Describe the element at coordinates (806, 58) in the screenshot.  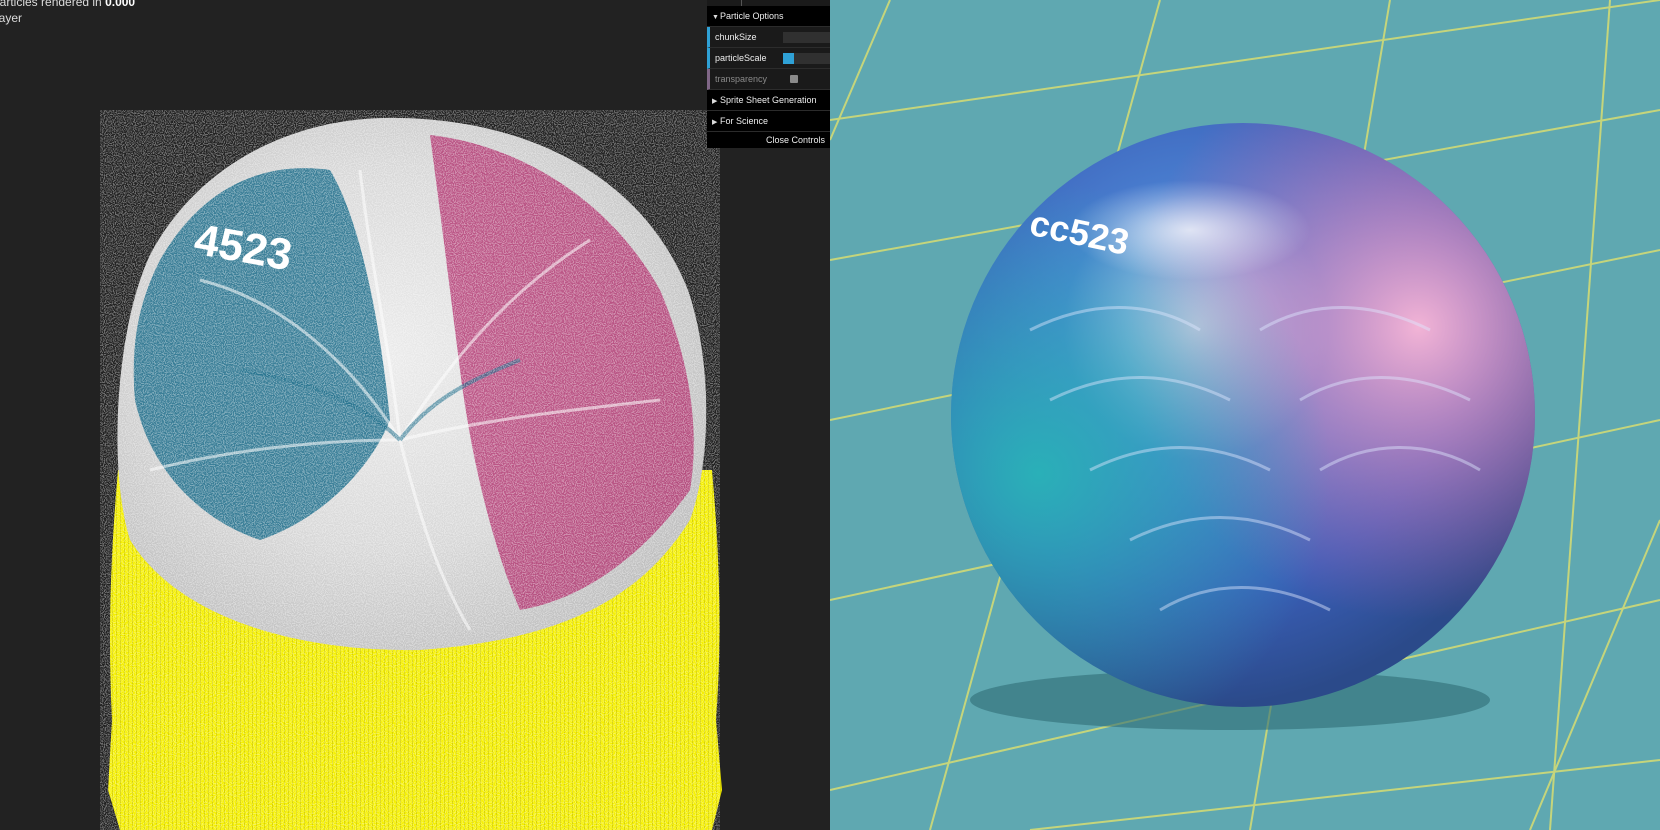
I see `particlescale-slider` at that location.